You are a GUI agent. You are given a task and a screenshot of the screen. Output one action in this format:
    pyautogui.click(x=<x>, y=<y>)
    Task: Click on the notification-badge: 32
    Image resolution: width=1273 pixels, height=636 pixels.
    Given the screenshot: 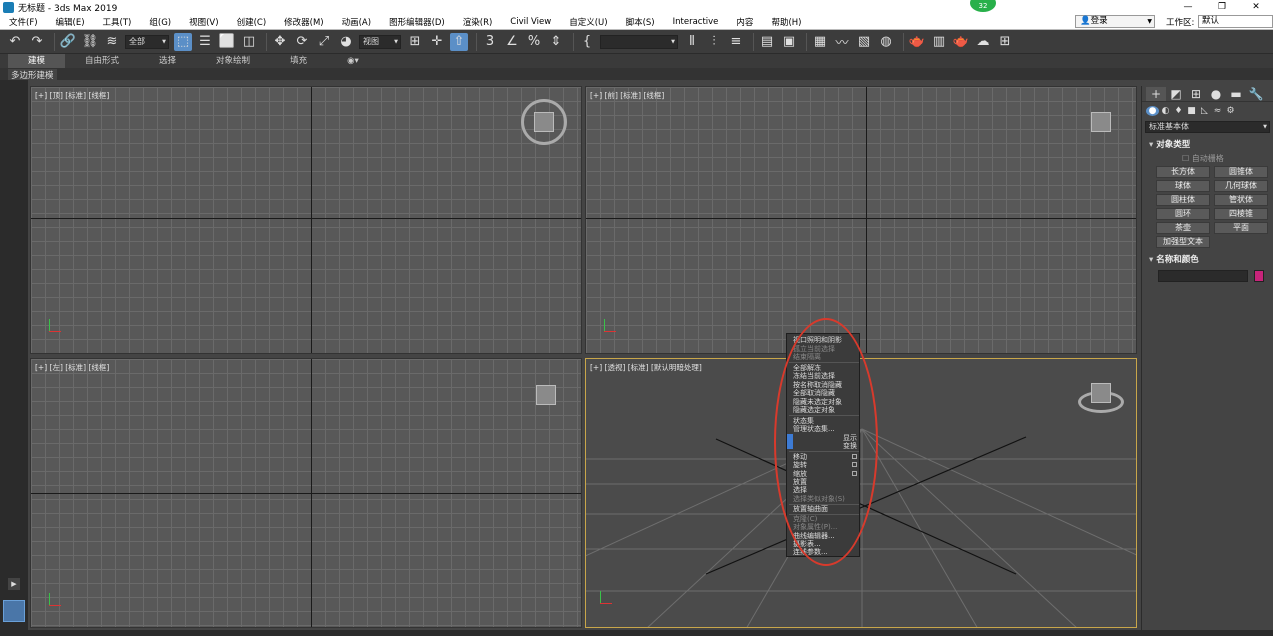 What is the action you would take?
    pyautogui.click(x=983, y=6)
    